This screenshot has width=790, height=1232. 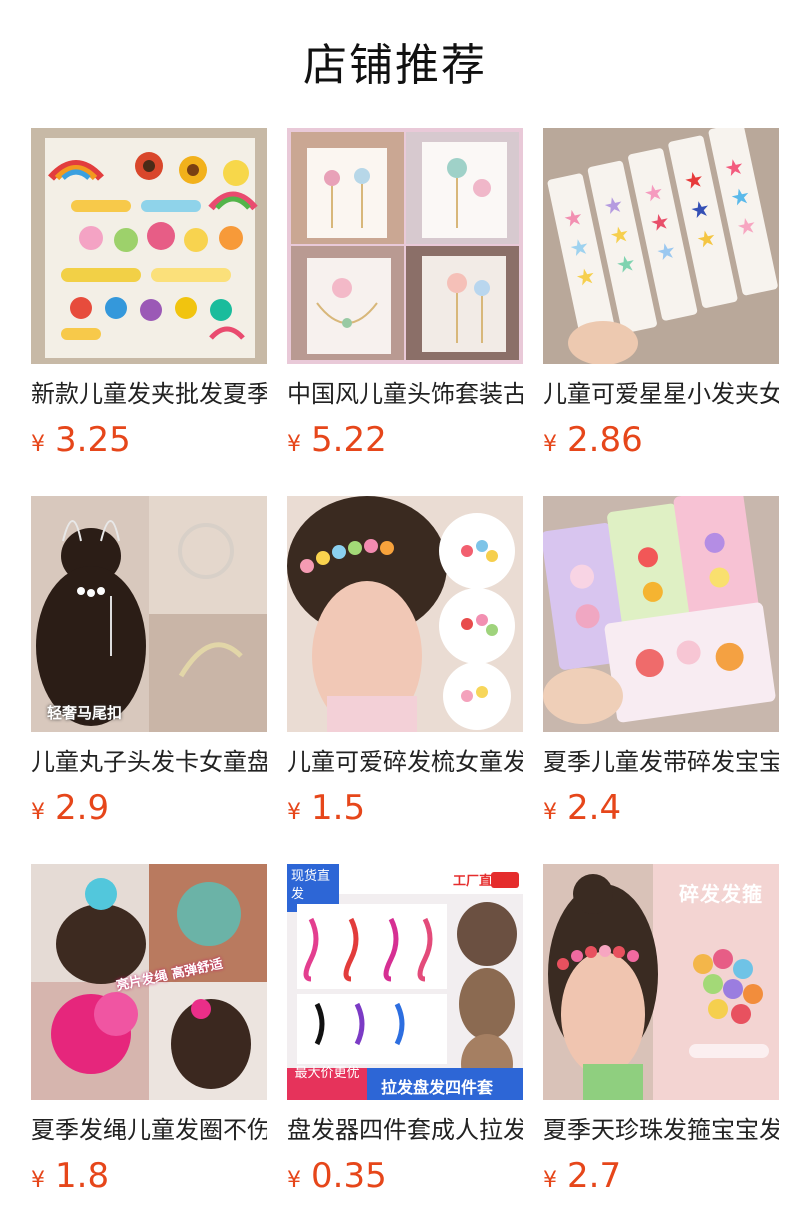 What do you see at coordinates (405, 1130) in the screenshot?
I see `product-title: 盘发器四件套成人拉发` at bounding box center [405, 1130].